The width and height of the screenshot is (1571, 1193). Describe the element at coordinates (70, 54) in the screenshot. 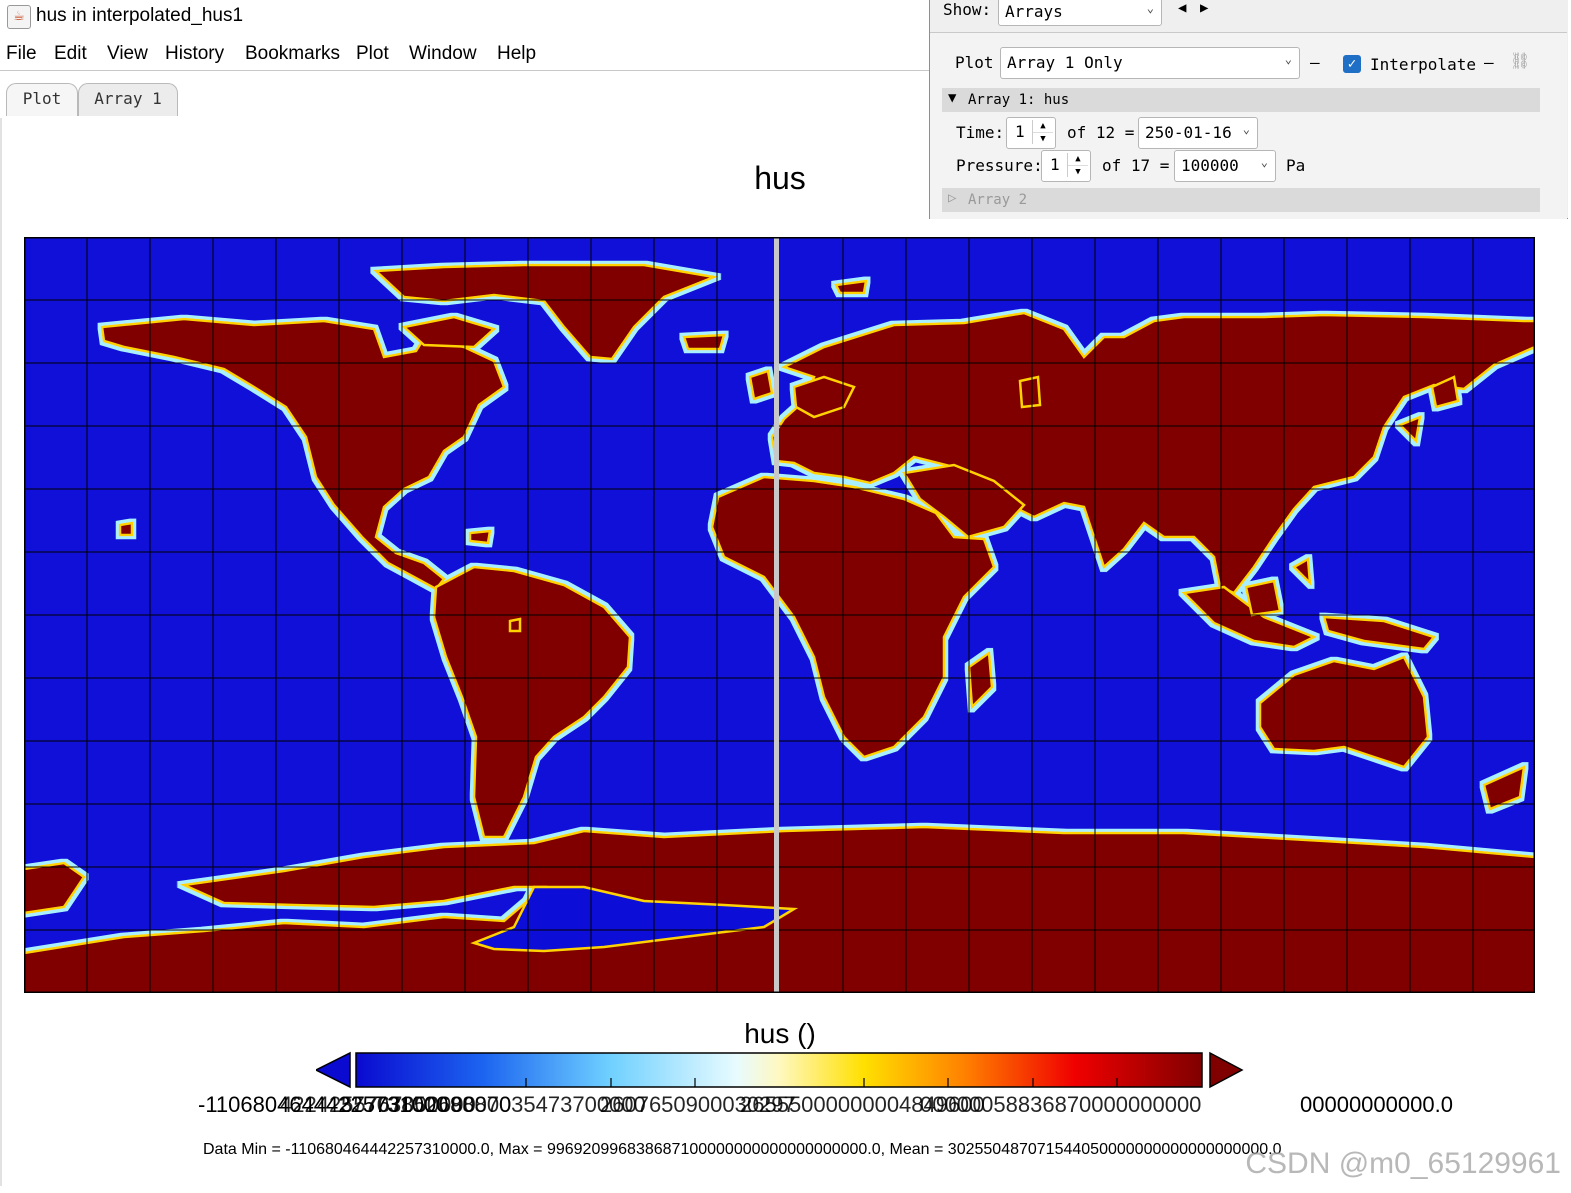

I see `menu-edit: Edit` at that location.